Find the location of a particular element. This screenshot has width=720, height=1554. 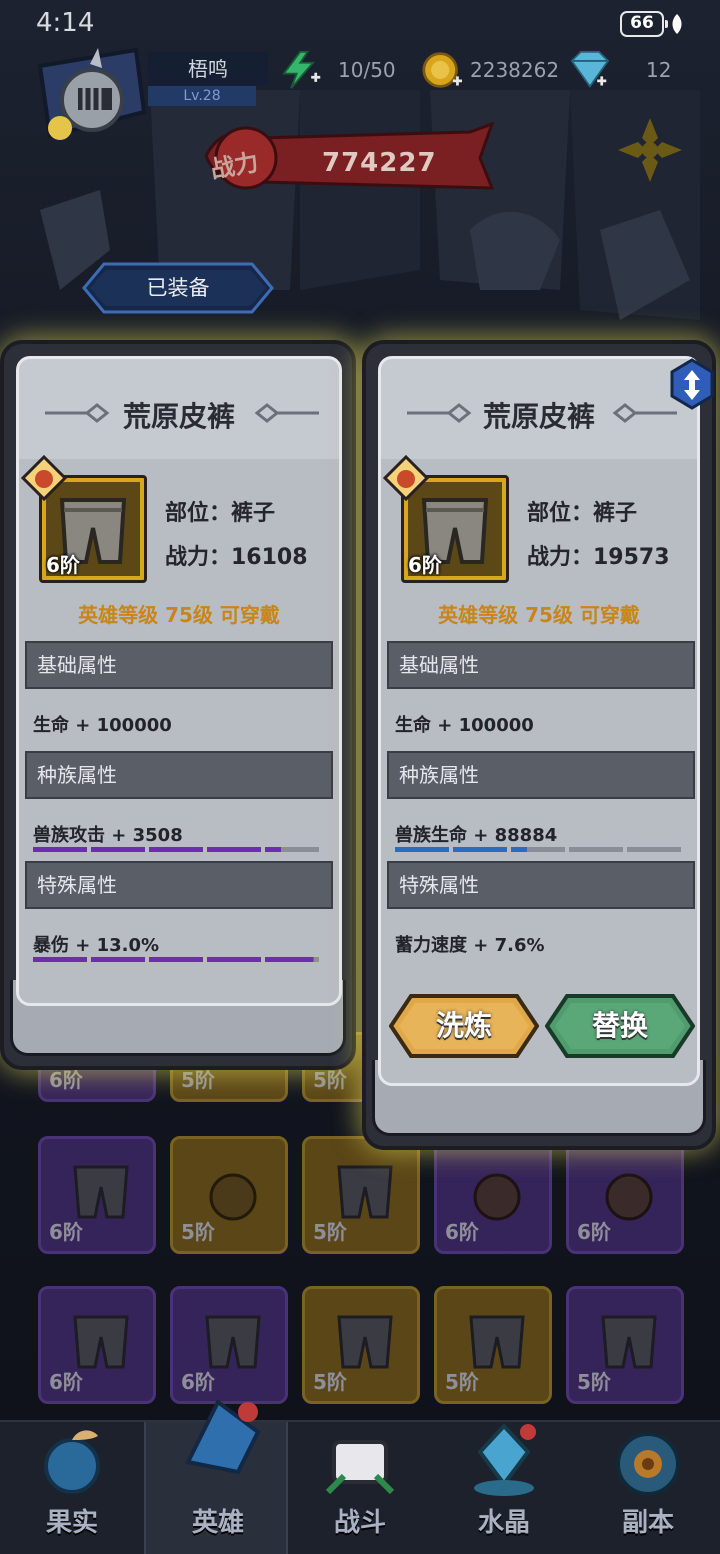

nav-crystal: 水晶 is located at coordinates (504, 1488).